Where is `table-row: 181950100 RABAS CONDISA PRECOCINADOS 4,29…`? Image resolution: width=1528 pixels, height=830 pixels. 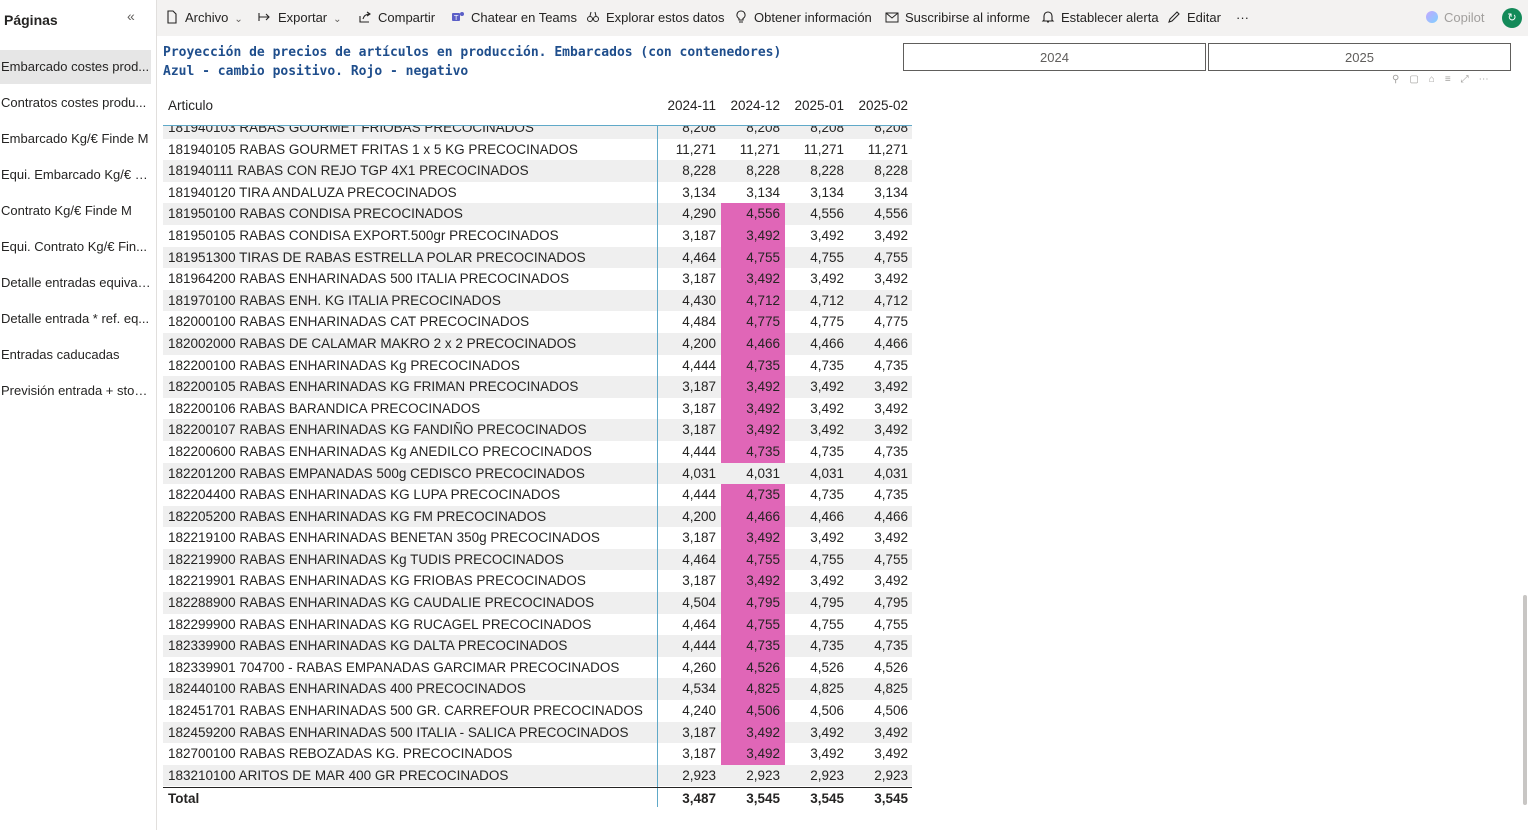 table-row: 181950100 RABAS CONDISA PRECOCINADOS 4,29… is located at coordinates (537, 214).